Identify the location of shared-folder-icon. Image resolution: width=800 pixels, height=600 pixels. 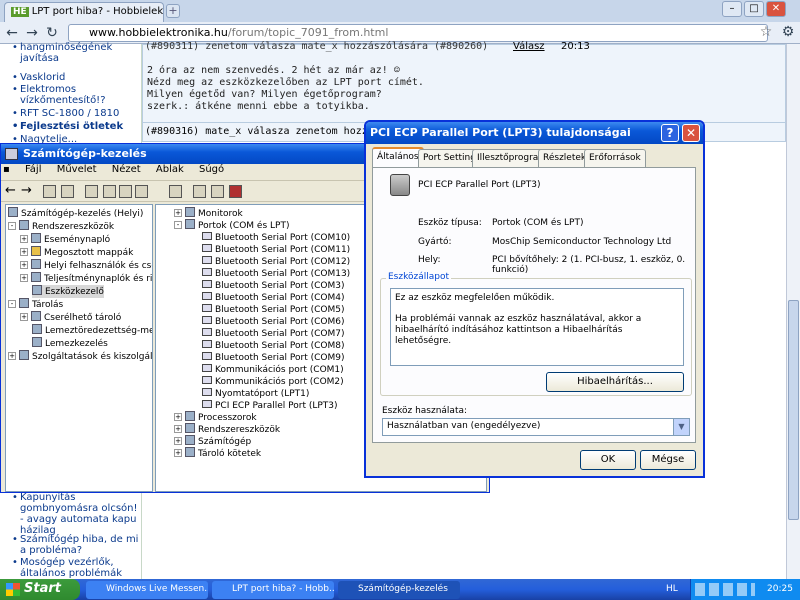
(36, 251).